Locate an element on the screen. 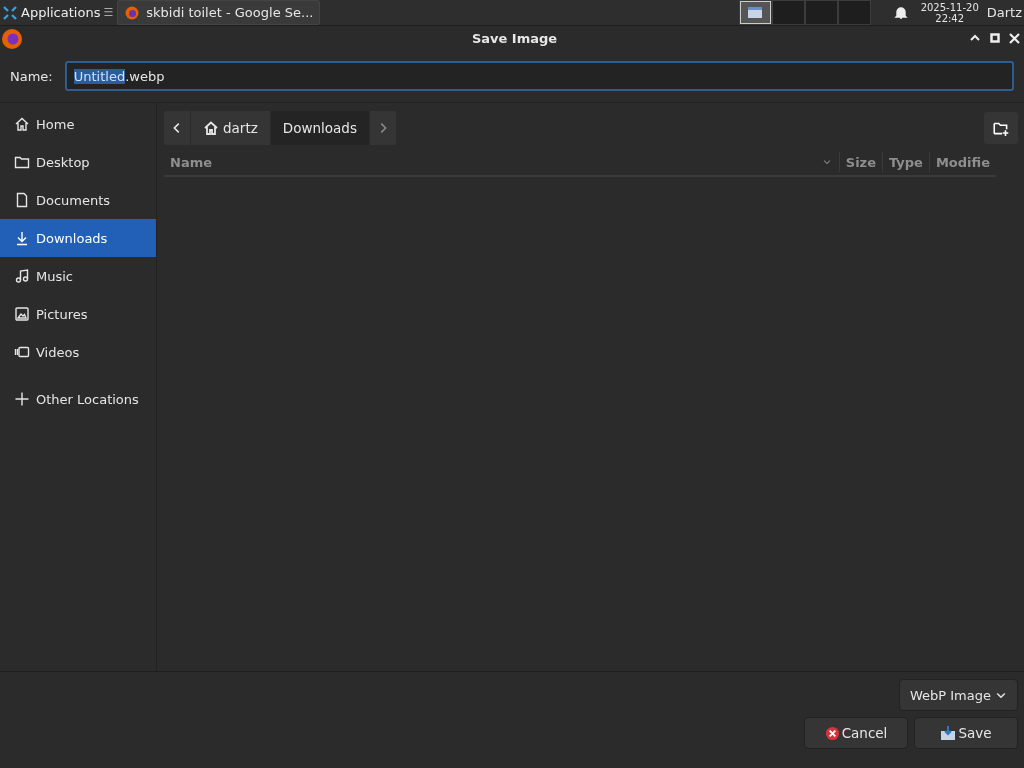 Image resolution: width=1024 pixels, height=768 pixels. sidebar-item: Home is located at coordinates (78, 124).